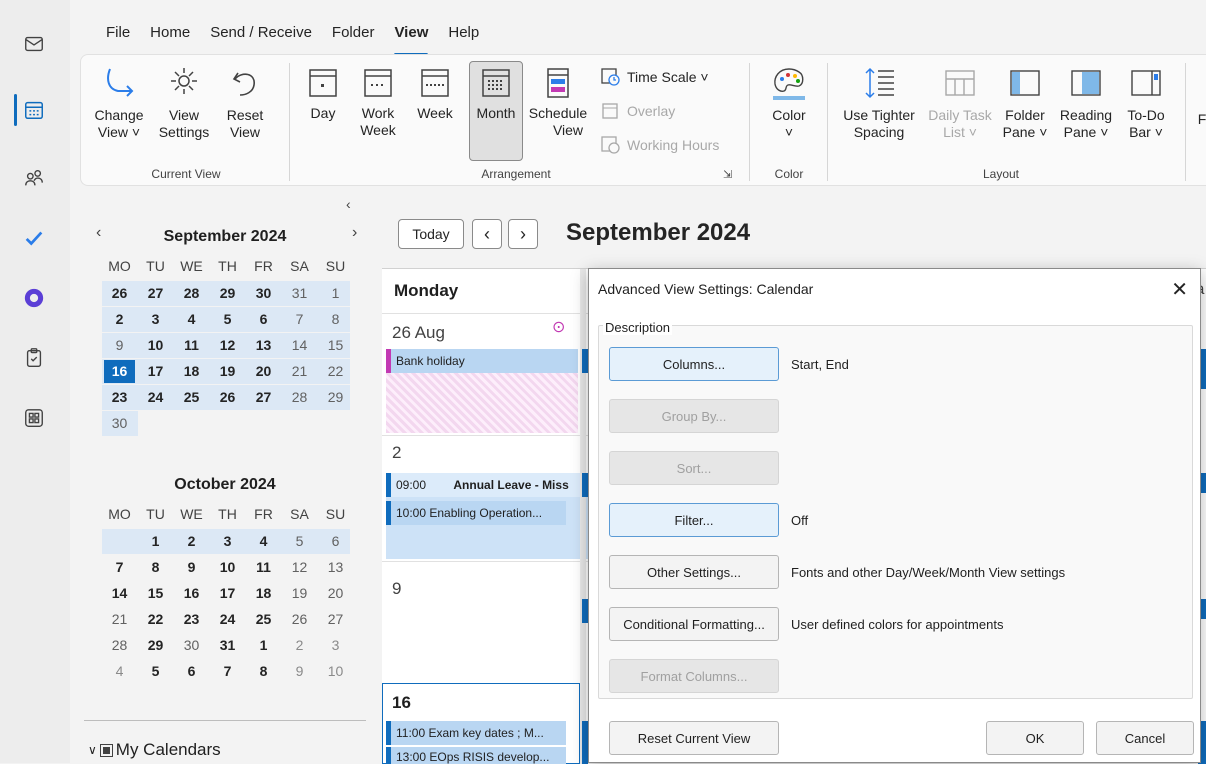 This screenshot has height=764, width=1206. Describe the element at coordinates (1145, 738) in the screenshot. I see `cancel-button: Cancel` at that location.